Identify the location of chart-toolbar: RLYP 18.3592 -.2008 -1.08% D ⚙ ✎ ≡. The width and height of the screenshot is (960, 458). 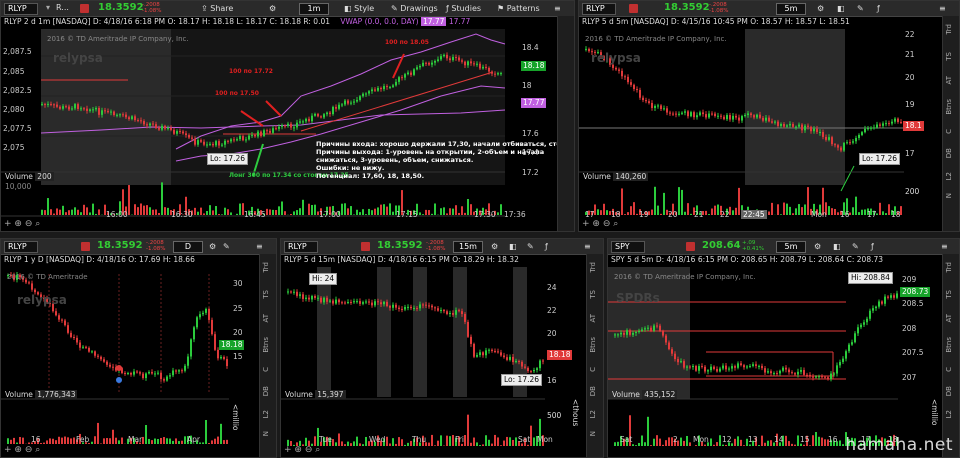
(138, 247).